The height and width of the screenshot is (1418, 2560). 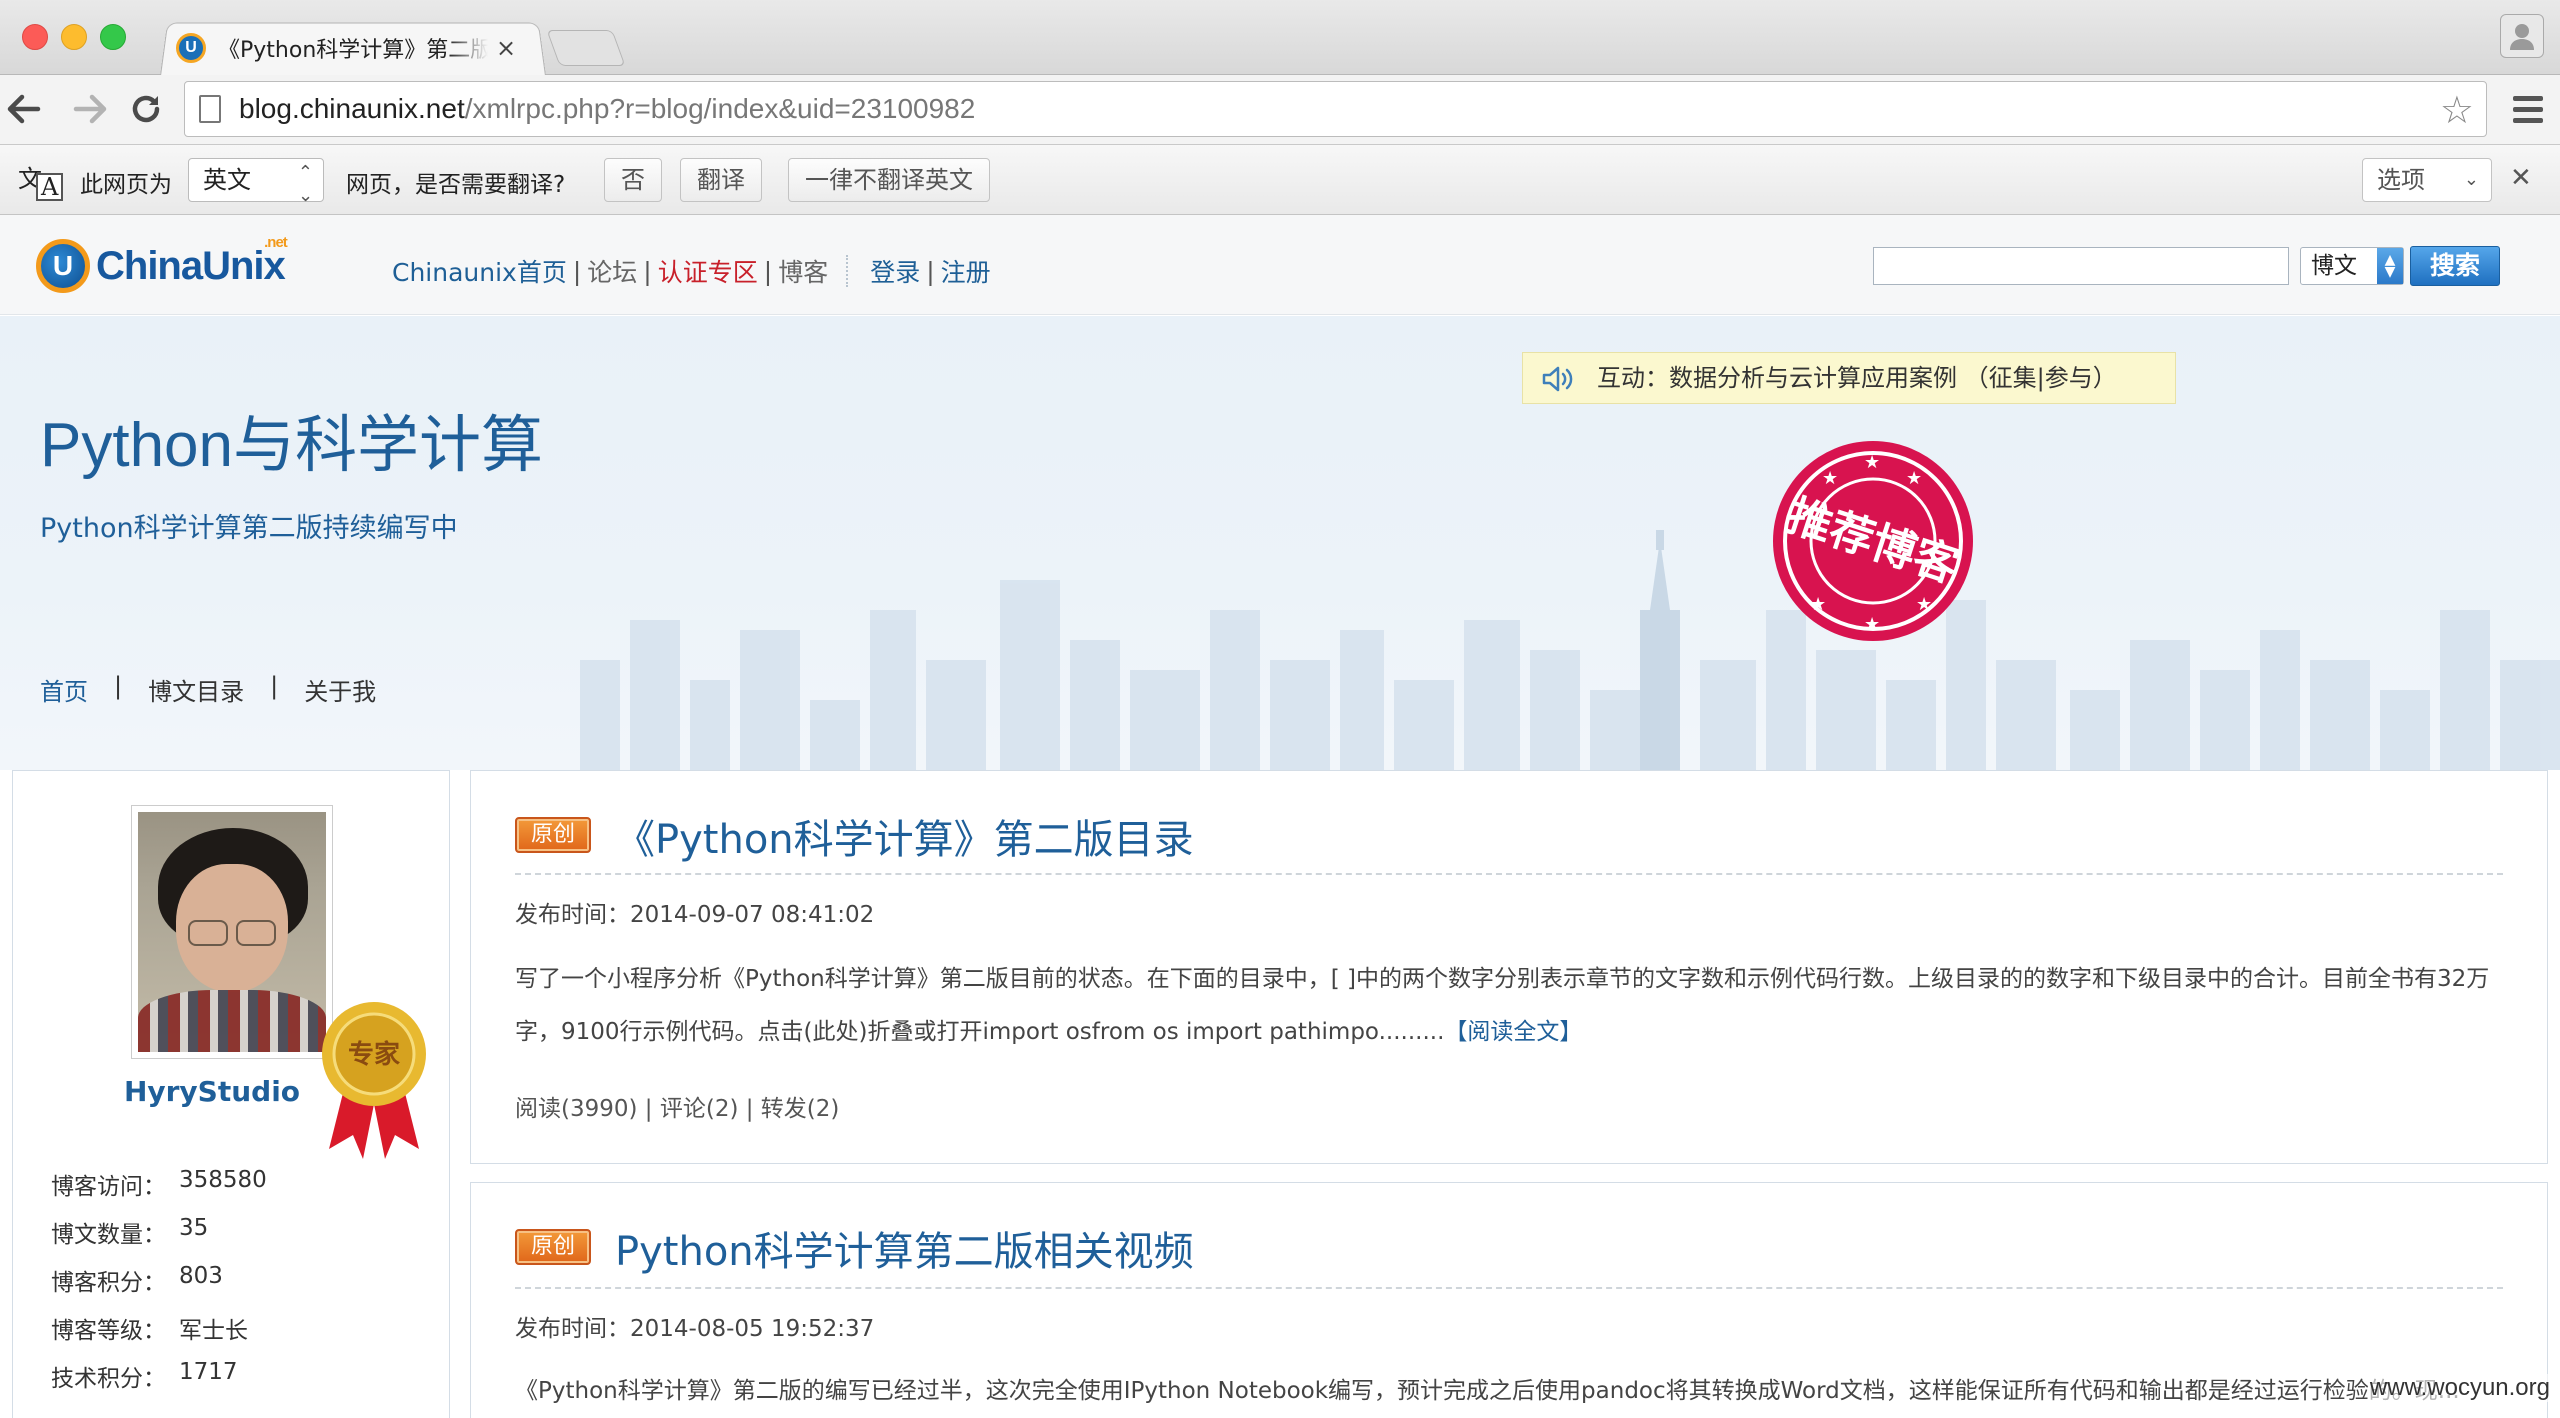 I want to click on reload-icon, so click(x=146, y=109).